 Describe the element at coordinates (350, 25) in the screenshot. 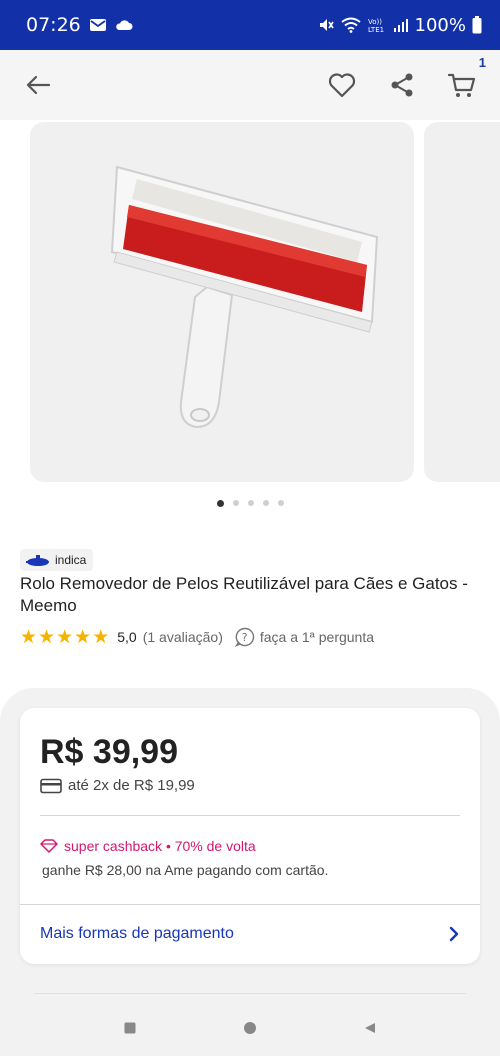

I see `wifi-icon` at that location.